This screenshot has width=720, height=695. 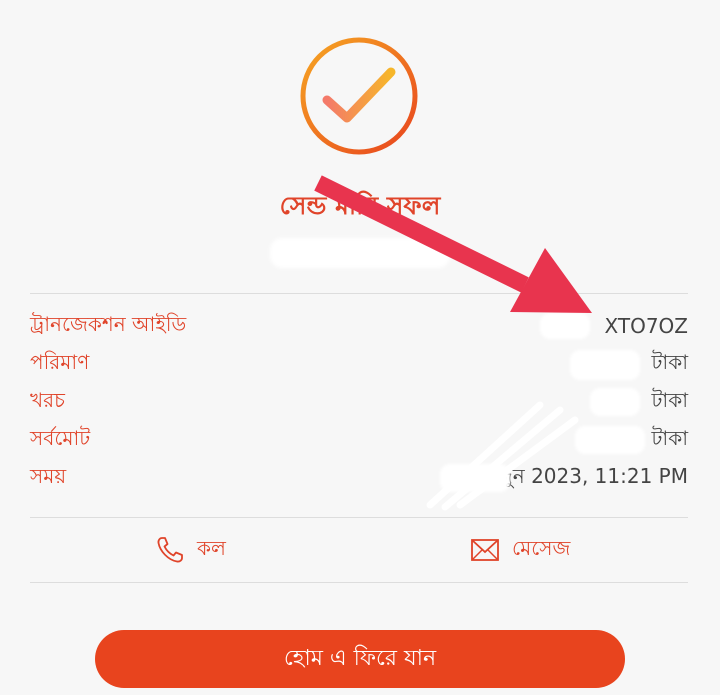 What do you see at coordinates (360, 659) in the screenshot?
I see `back-to-home-button: হোম এ ফিরে যান` at bounding box center [360, 659].